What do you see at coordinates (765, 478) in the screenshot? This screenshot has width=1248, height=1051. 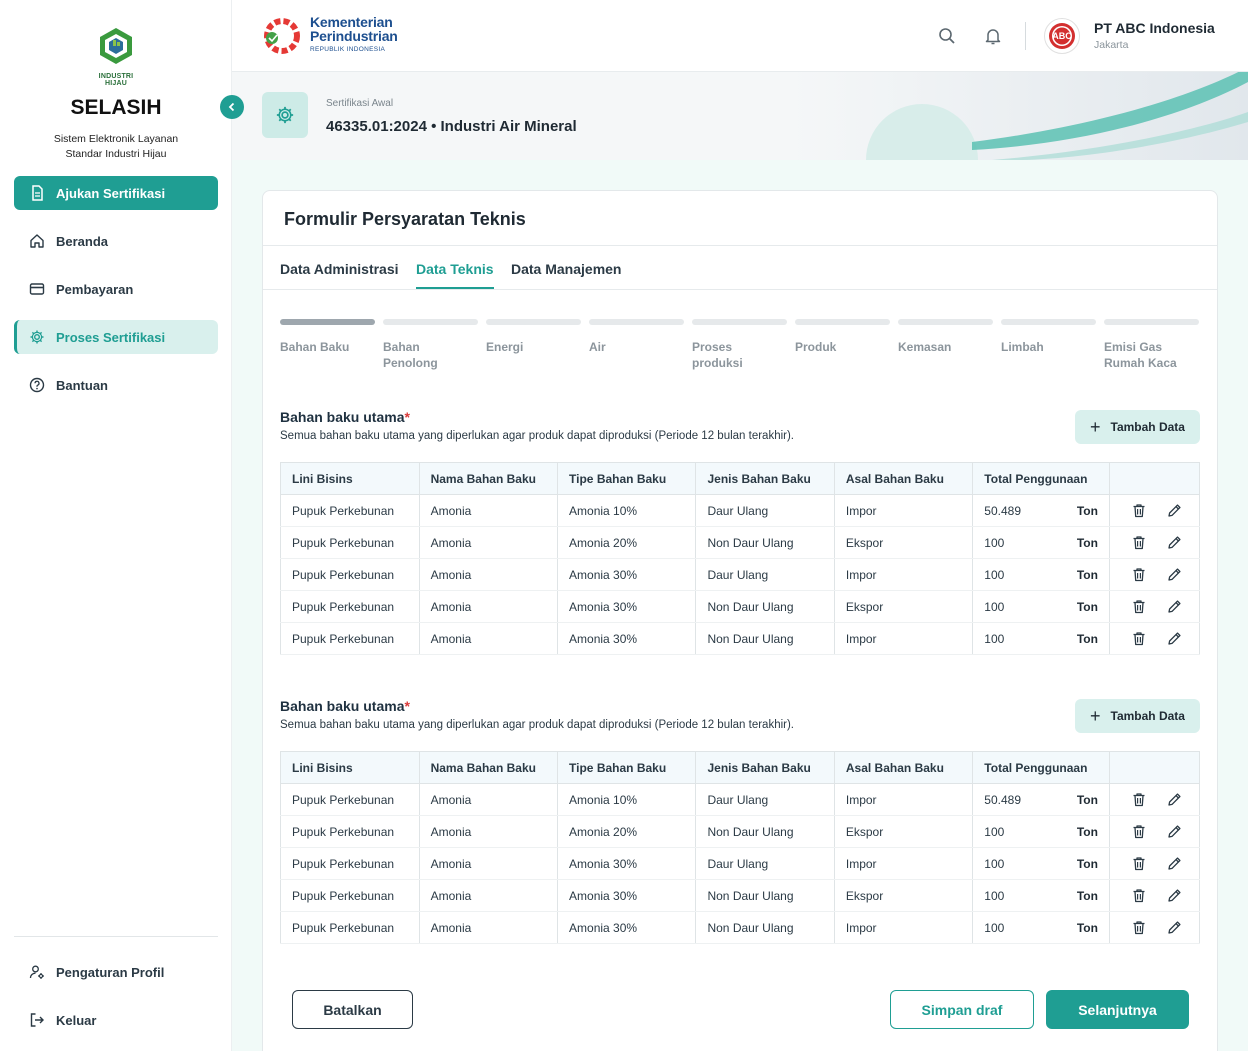 I see `column-header: Jenis Bahan Baku` at bounding box center [765, 478].